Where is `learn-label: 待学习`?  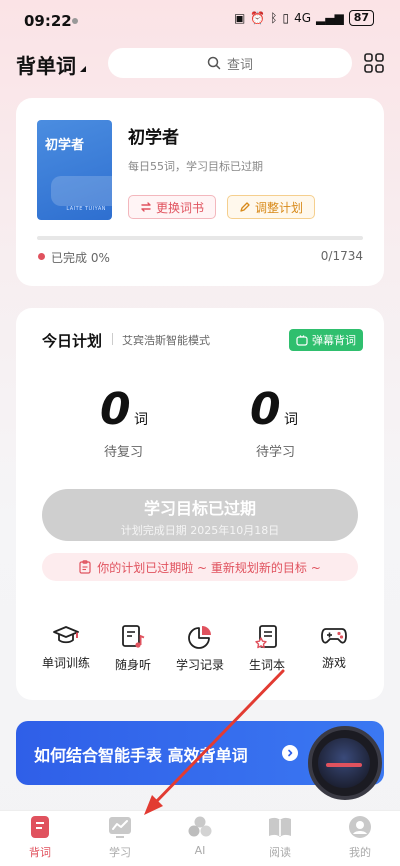
learn-label: 待学习 is located at coordinates (276, 452).